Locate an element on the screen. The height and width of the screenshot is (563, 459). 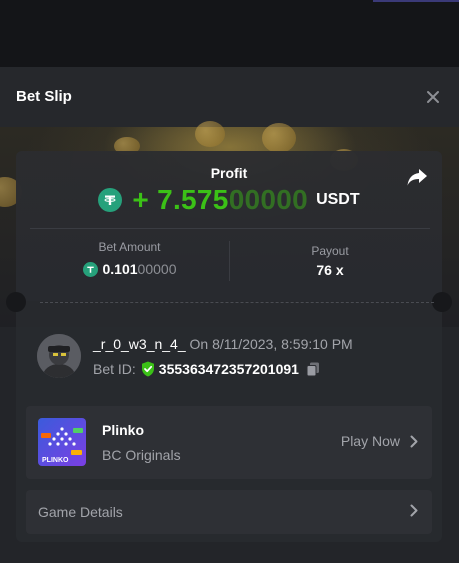
bet-amount-significant: 0.101 is located at coordinates (120, 269).